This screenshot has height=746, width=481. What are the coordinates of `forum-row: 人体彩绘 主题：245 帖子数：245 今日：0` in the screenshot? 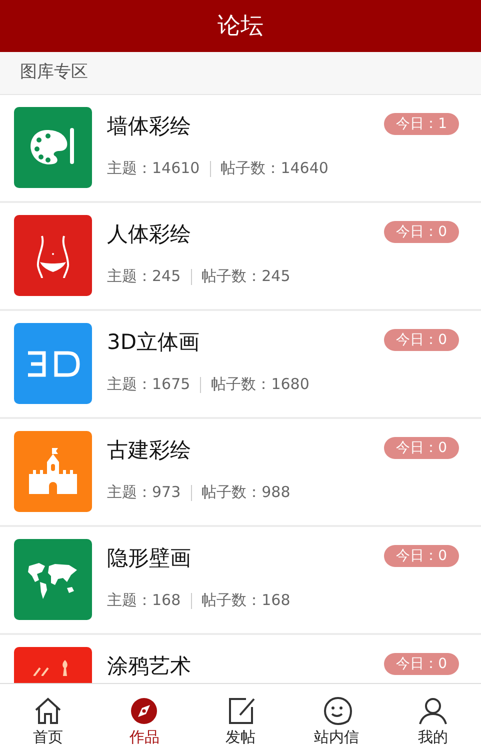 It's located at (240, 257).